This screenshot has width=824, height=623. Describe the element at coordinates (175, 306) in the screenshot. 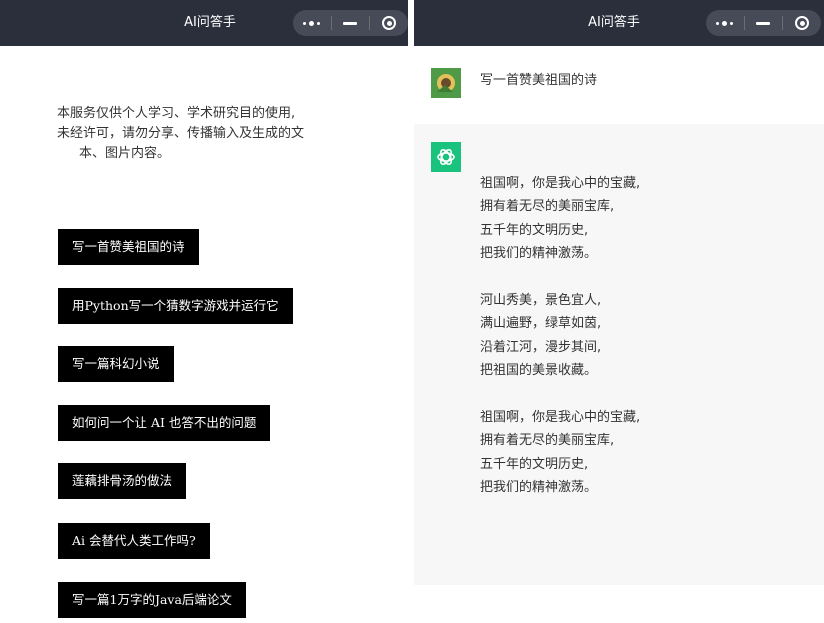

I see `suggestion-button: 用Python写一个猜数字游戏并运行它` at that location.